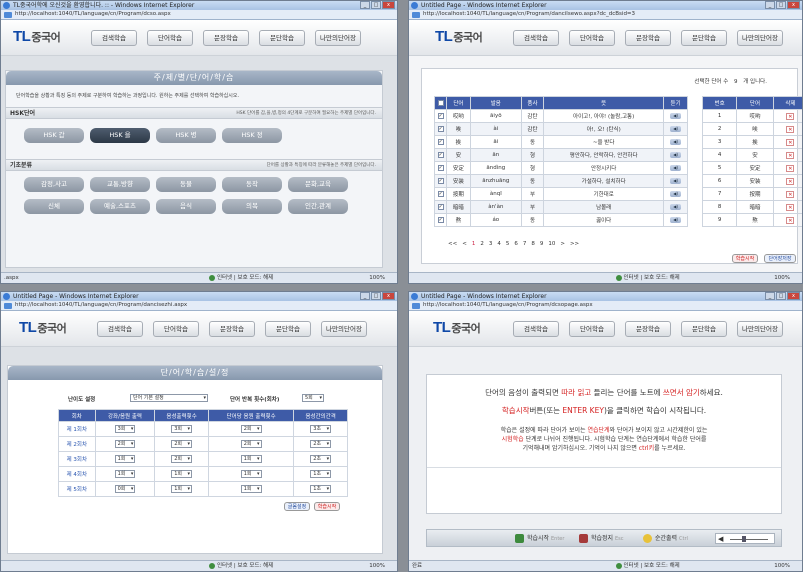  I want to click on save-wordbook-button: 단어장저장, so click(780, 258).